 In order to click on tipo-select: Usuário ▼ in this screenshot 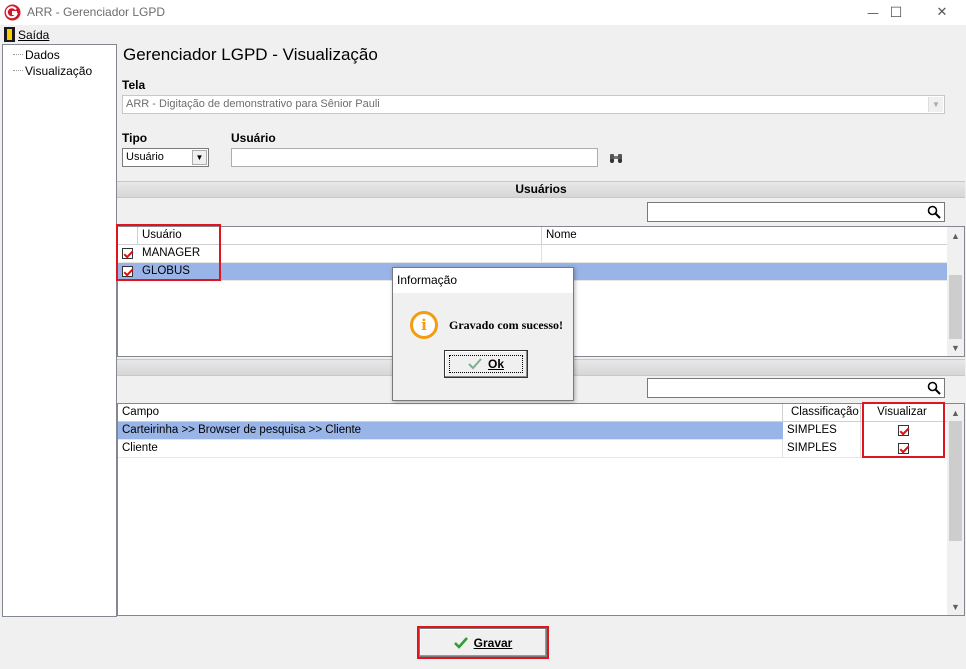, I will do `click(165, 157)`.